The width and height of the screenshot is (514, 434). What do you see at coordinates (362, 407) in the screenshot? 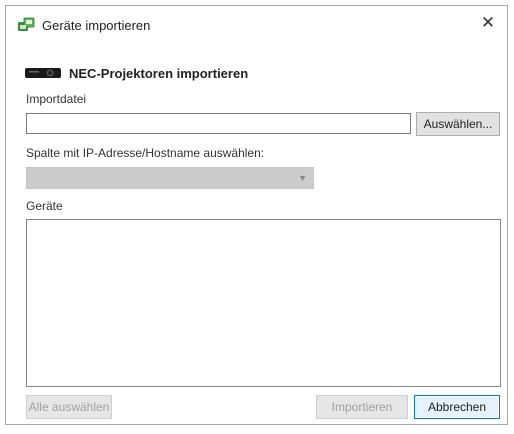
I see `import-button: Importieren` at bounding box center [362, 407].